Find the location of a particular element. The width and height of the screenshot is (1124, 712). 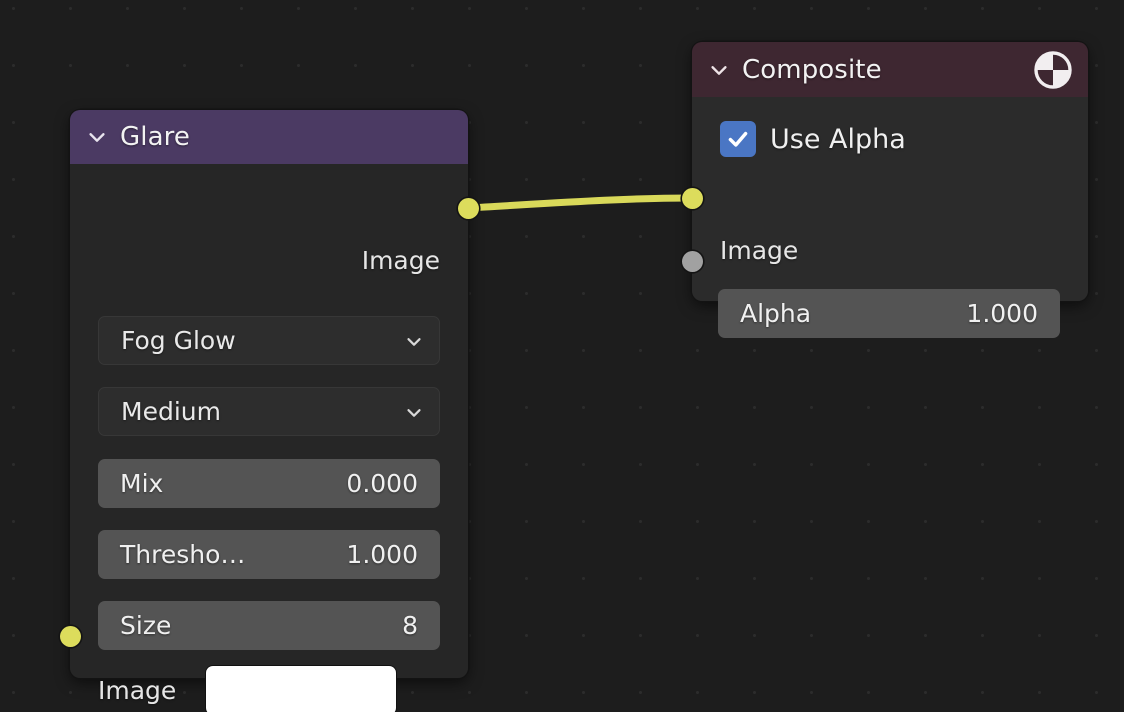

composite-use-alpha-row: Use Alpha is located at coordinates (813, 139).